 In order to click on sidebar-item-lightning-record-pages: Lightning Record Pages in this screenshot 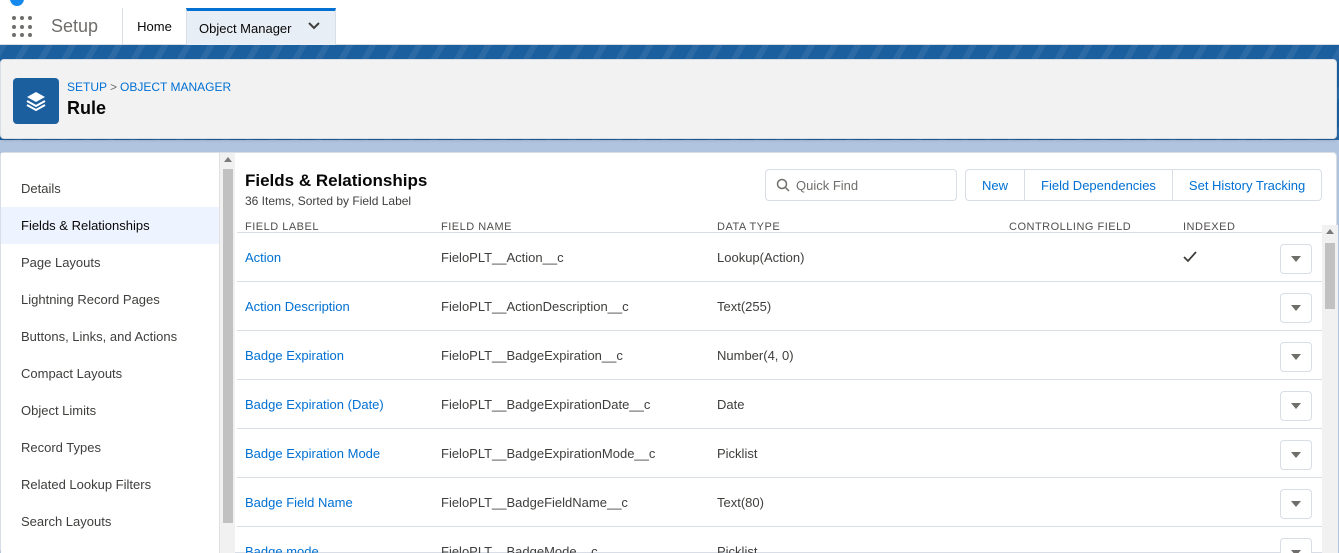, I will do `click(110, 299)`.